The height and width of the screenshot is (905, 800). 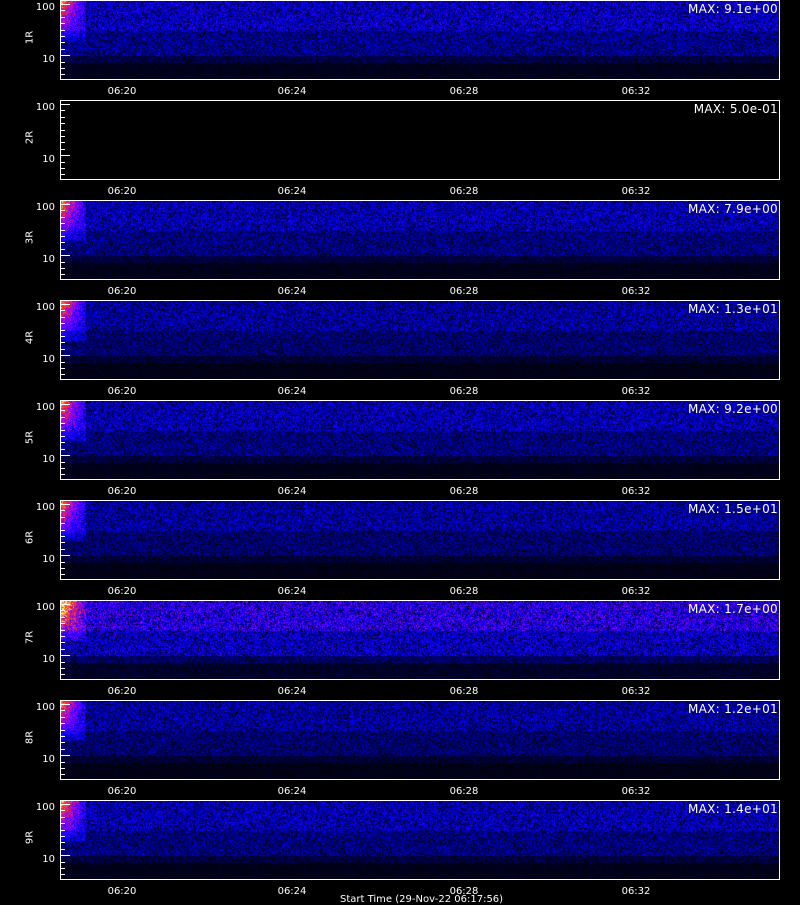 I want to click on y-axis-label: 6R, so click(x=30, y=537).